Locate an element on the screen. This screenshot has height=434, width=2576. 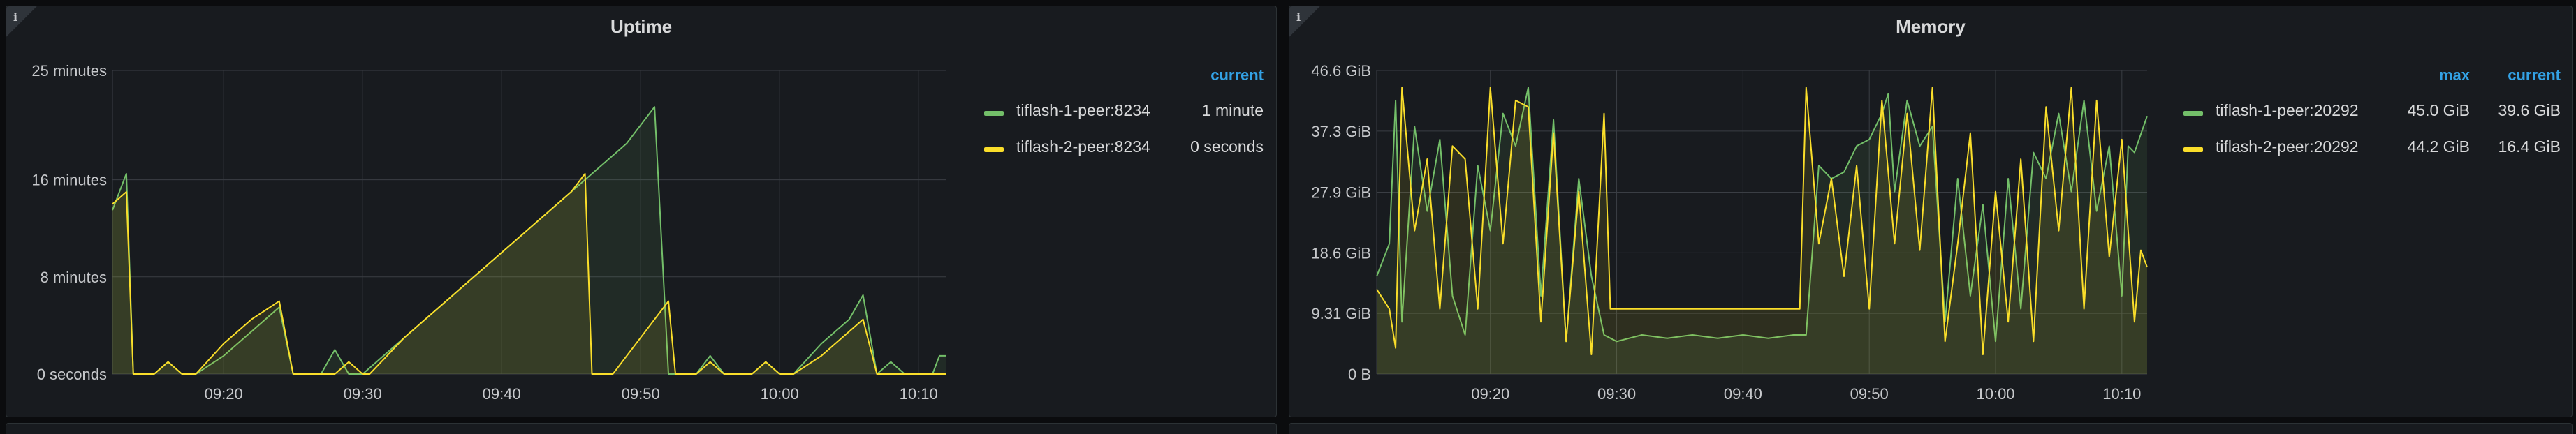
y-tick-label: 0 seconds is located at coordinates (72, 374).